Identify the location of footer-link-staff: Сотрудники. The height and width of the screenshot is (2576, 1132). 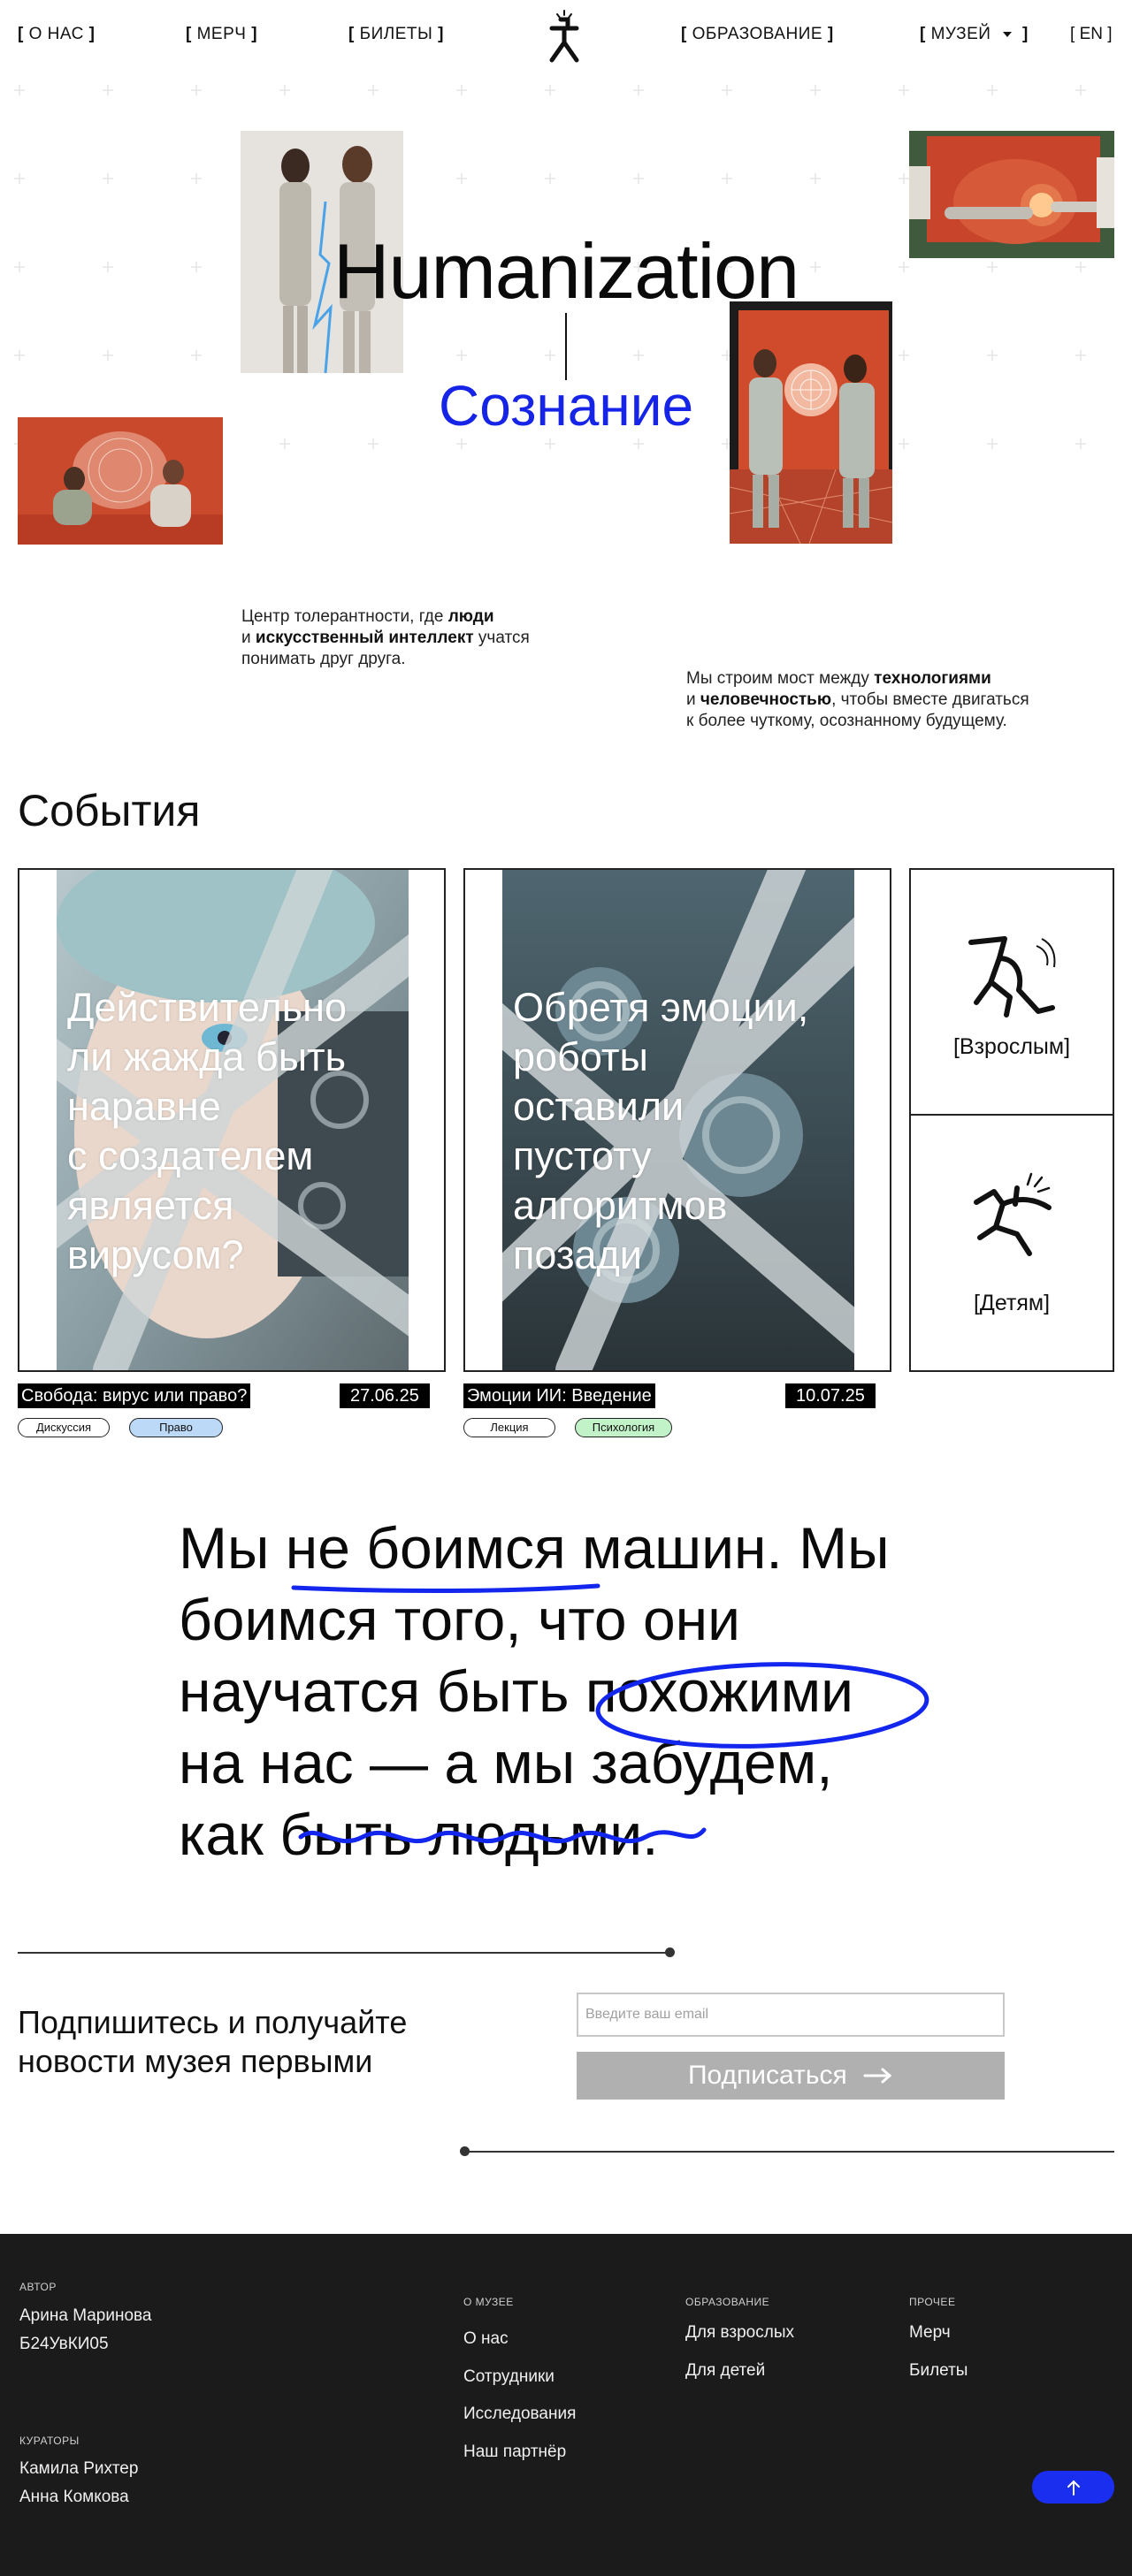
(509, 2377).